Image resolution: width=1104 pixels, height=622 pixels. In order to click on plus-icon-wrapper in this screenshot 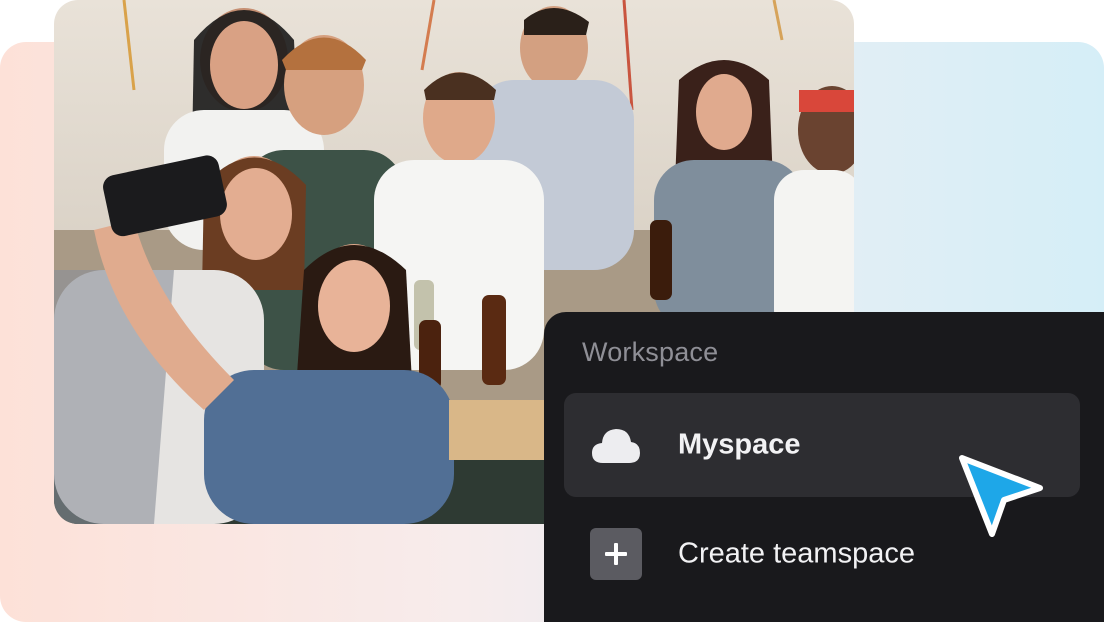, I will do `click(616, 554)`.